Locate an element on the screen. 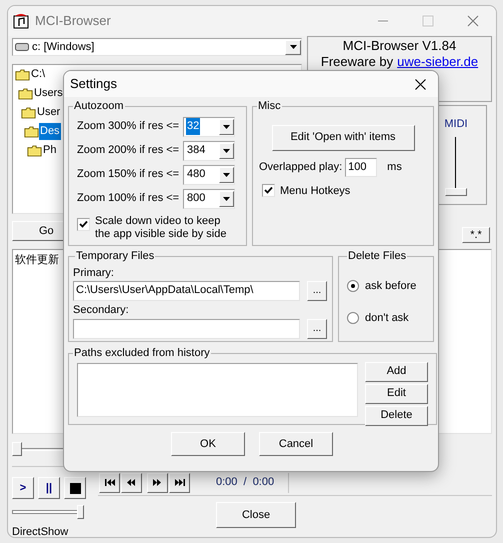  first-icon is located at coordinates (110, 482).